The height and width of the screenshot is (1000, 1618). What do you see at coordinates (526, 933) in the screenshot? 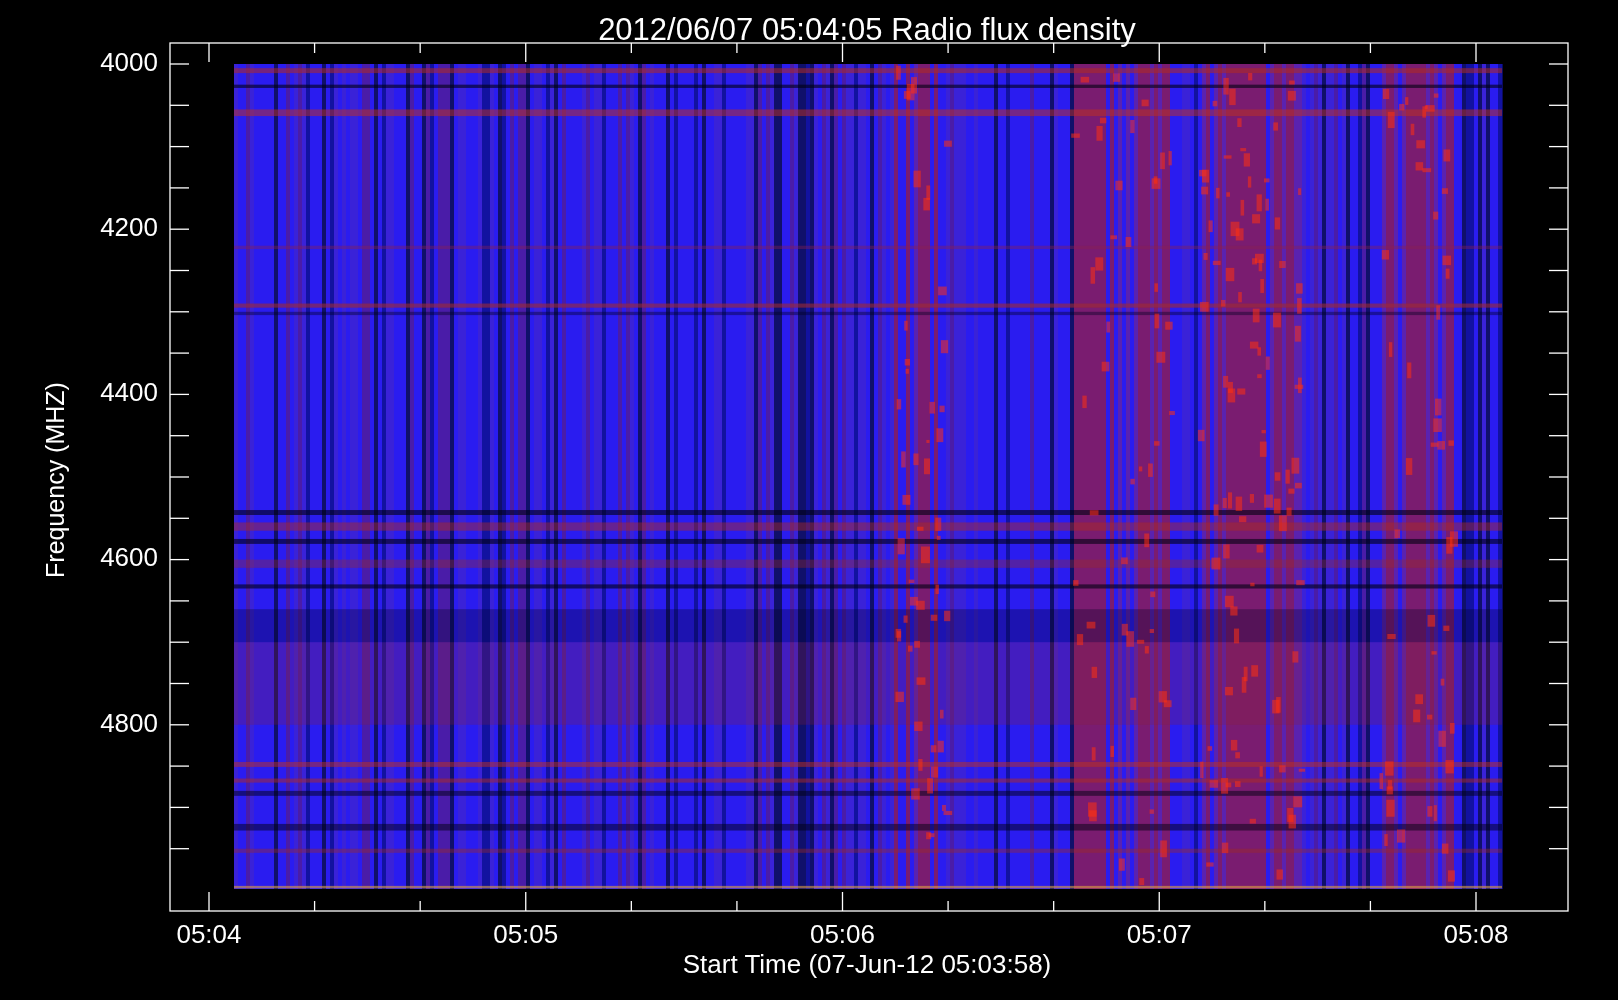
I see `x-tick-label: 05:05` at bounding box center [526, 933].